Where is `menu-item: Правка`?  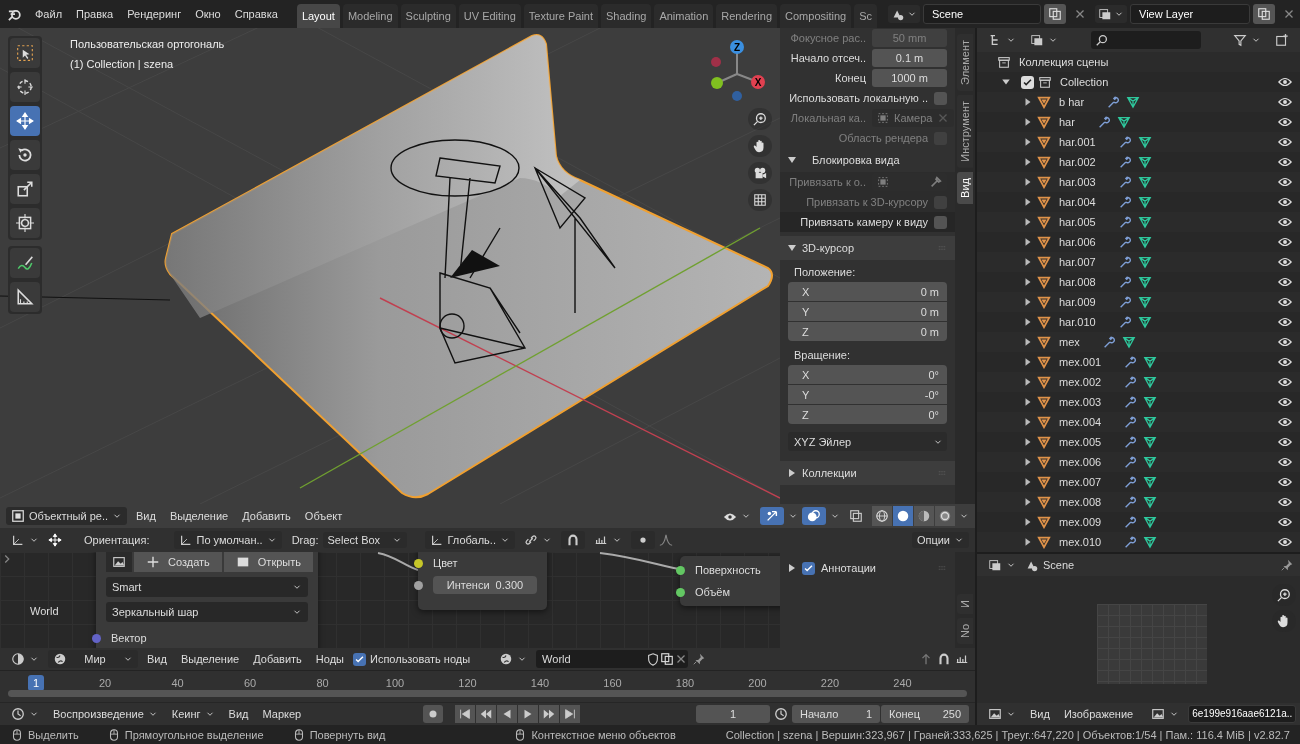
menu-item: Правка is located at coordinates (95, 14).